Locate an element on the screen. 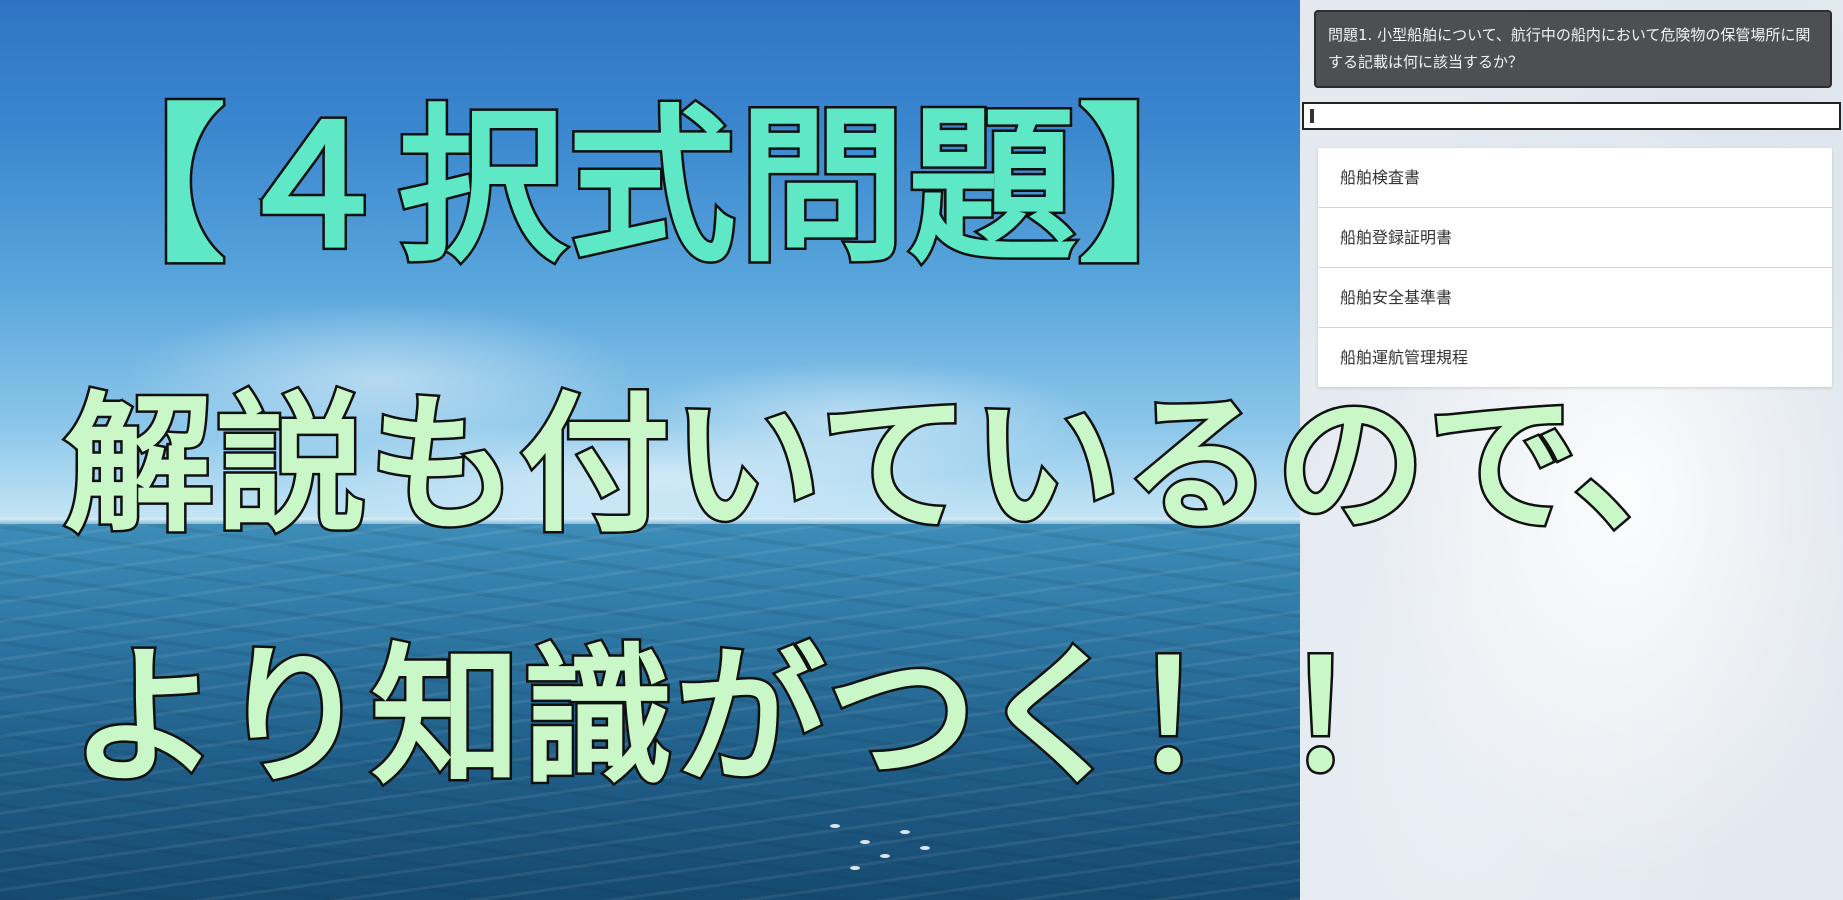  choice-option-1: 船舶検査書 is located at coordinates (1575, 178).